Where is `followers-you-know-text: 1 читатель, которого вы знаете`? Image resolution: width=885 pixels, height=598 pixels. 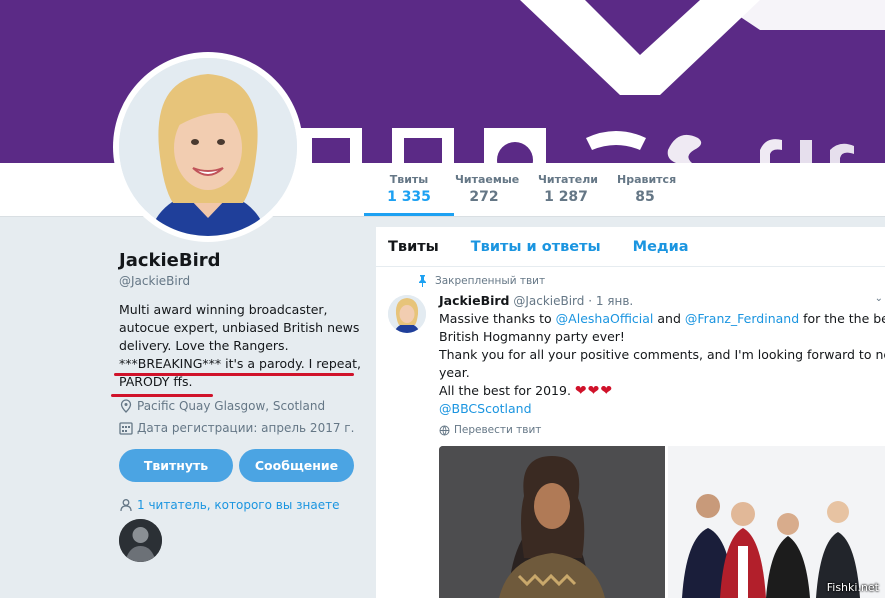
followers-you-know-text: 1 читатель, которого вы знаете is located at coordinates (238, 505).